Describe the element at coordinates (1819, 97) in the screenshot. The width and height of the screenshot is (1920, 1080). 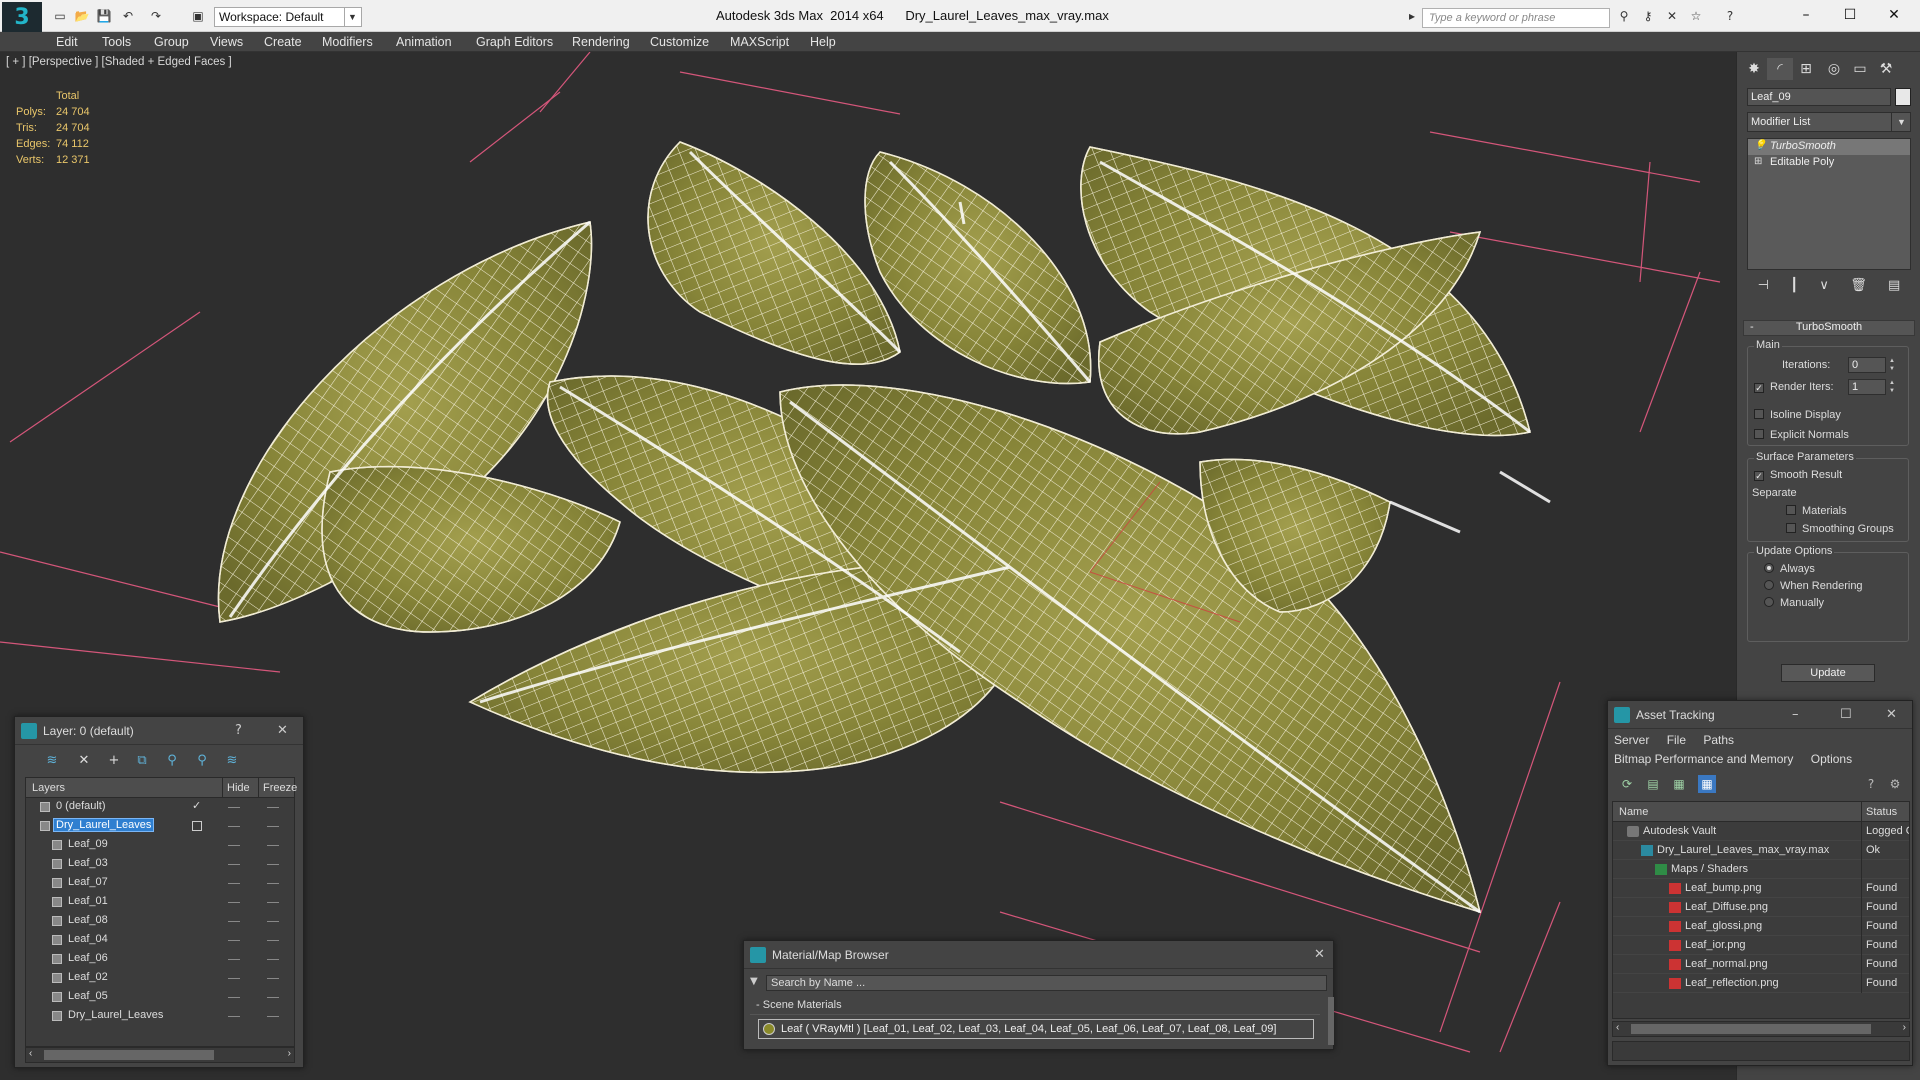
I see `object-name-field: Leaf_09` at that location.